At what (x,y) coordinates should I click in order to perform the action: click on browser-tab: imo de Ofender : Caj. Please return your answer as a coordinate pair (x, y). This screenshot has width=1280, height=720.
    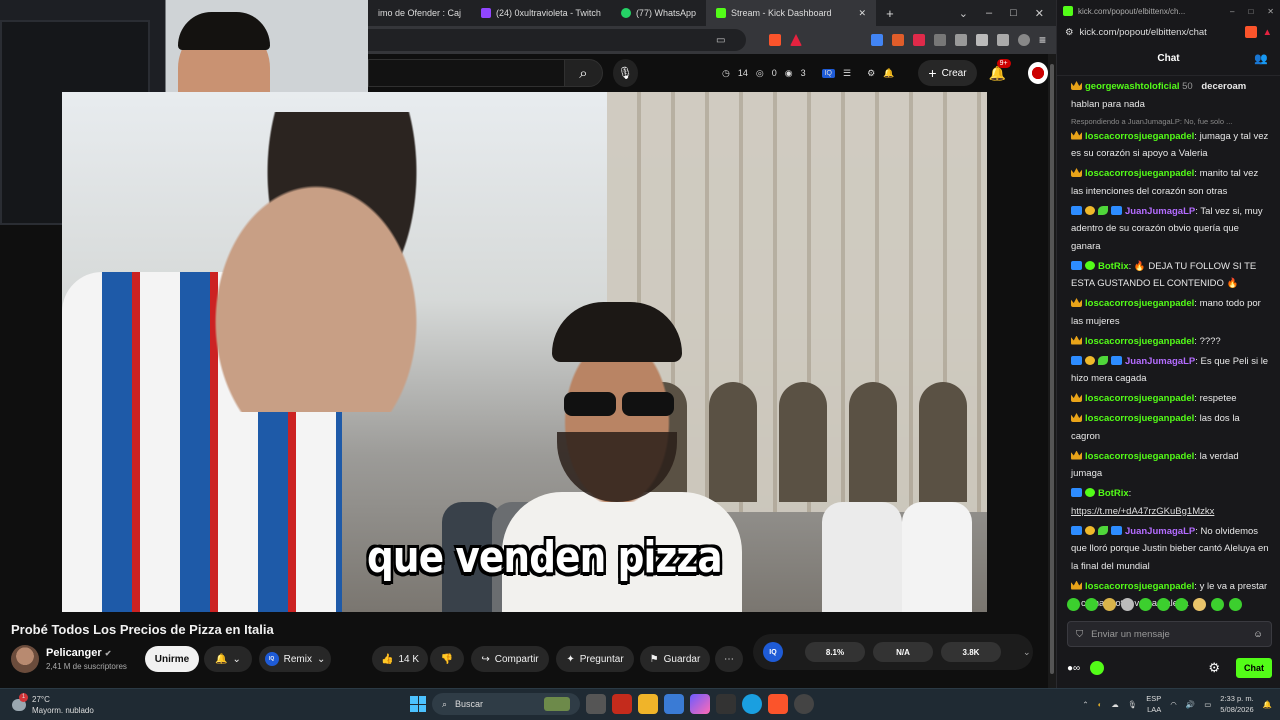
    Looking at the image, I should click on (419, 13).